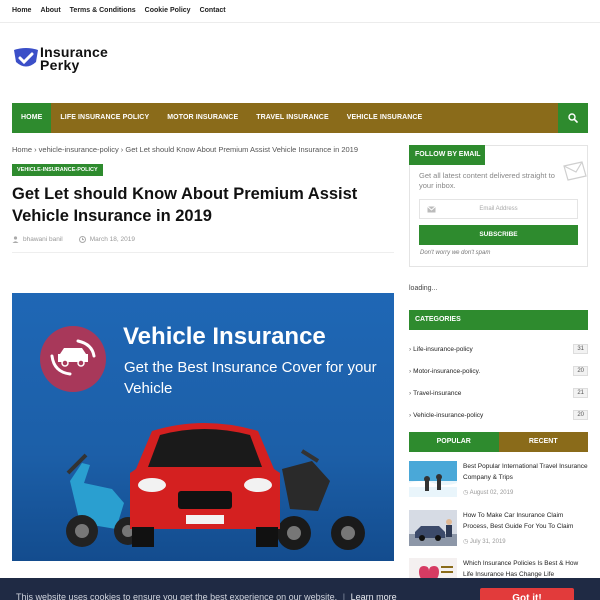 This screenshot has width=600, height=600. Describe the element at coordinates (50, 11) in the screenshot. I see `top-link-about: About` at that location.